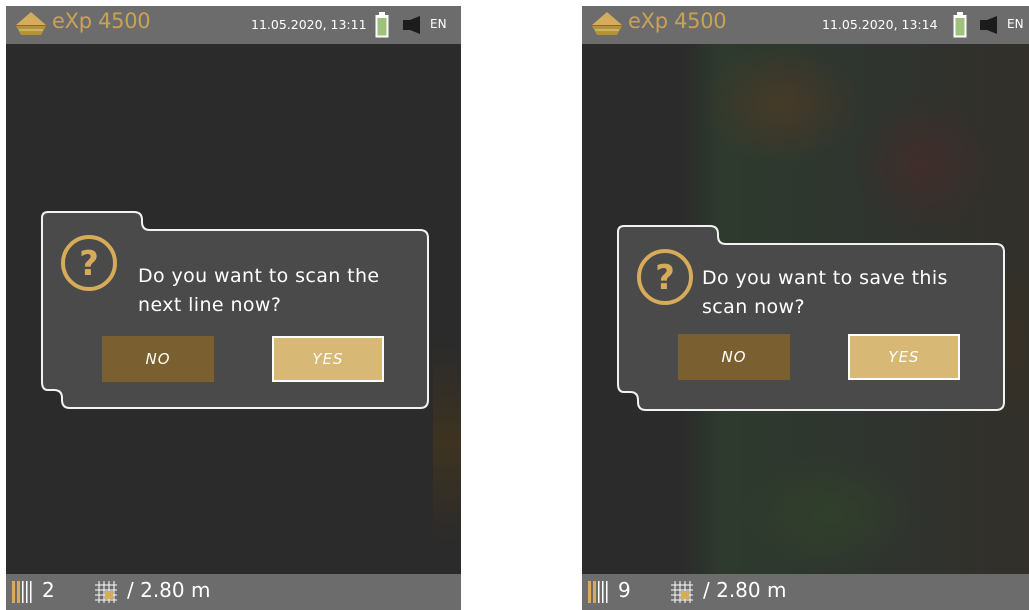  I want to click on dialog-message: Do you want to save this scan now?, so click(825, 292).